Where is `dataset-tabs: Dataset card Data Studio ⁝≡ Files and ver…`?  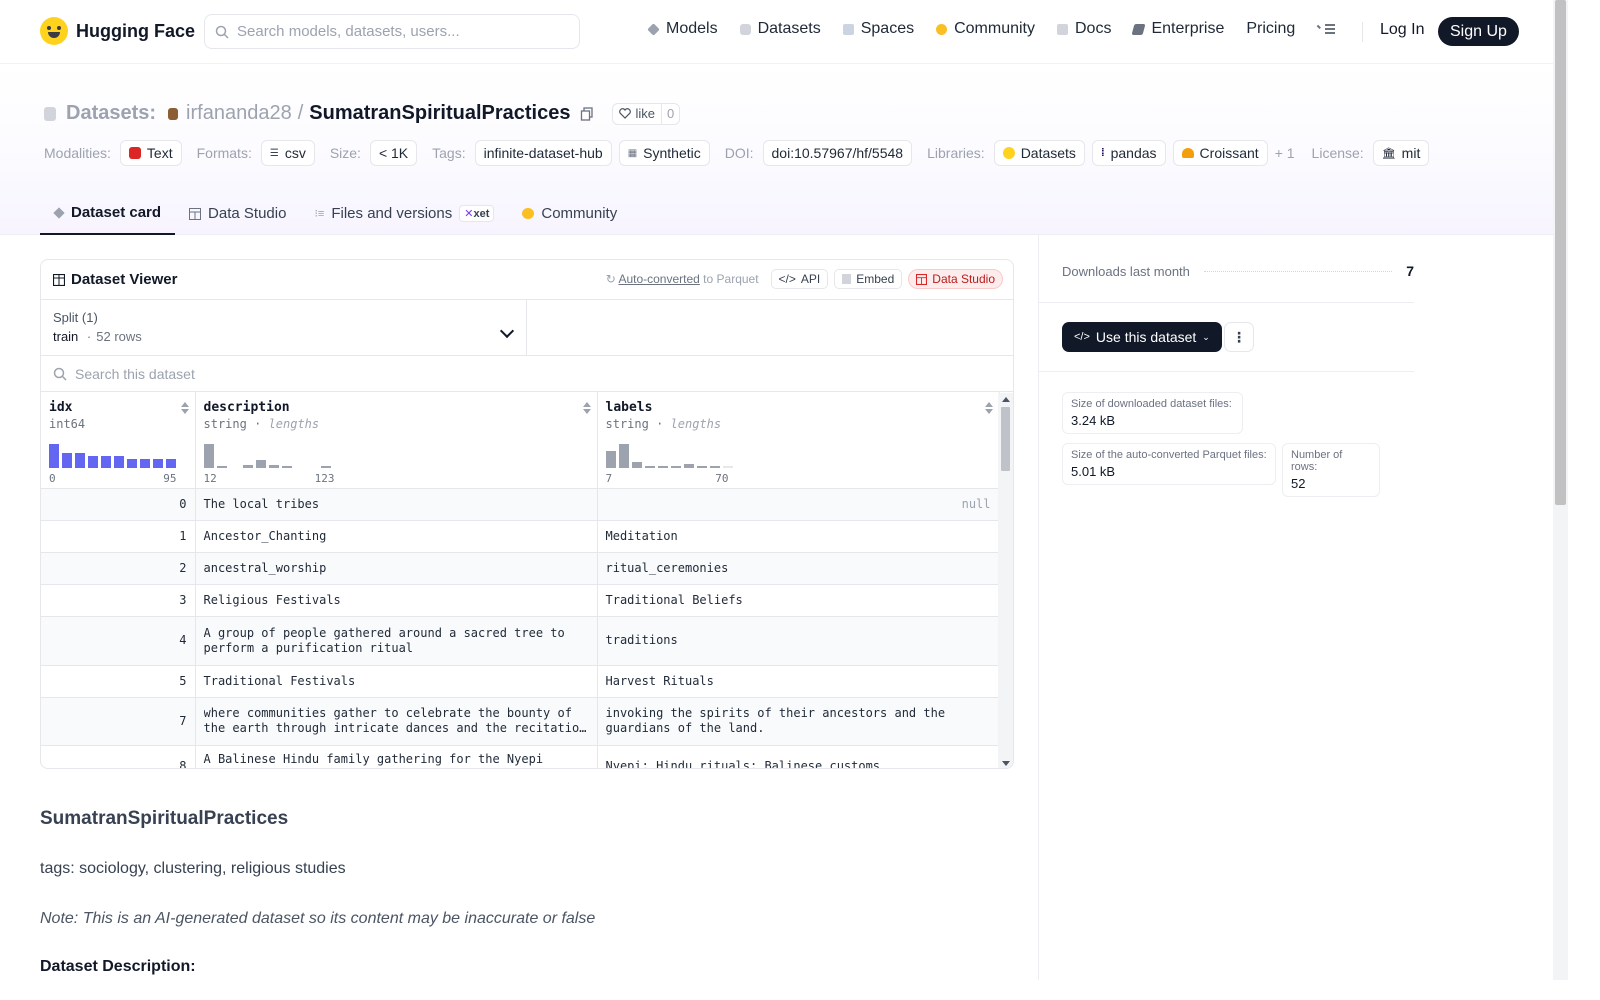
dataset-tabs: Dataset card Data Studio ⁝≡ Files and ver… is located at coordinates (335, 213).